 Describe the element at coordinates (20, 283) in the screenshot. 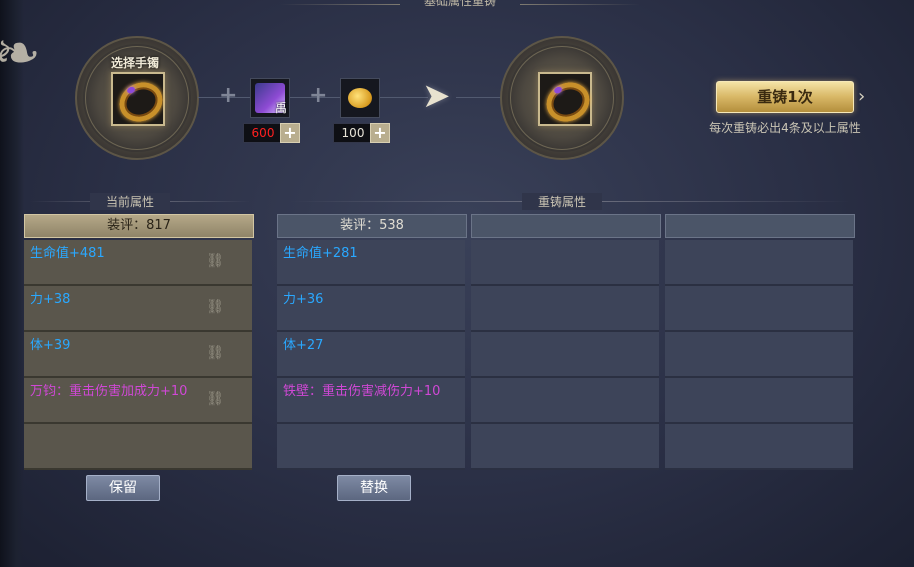

I see `left-decoration: ❧` at that location.